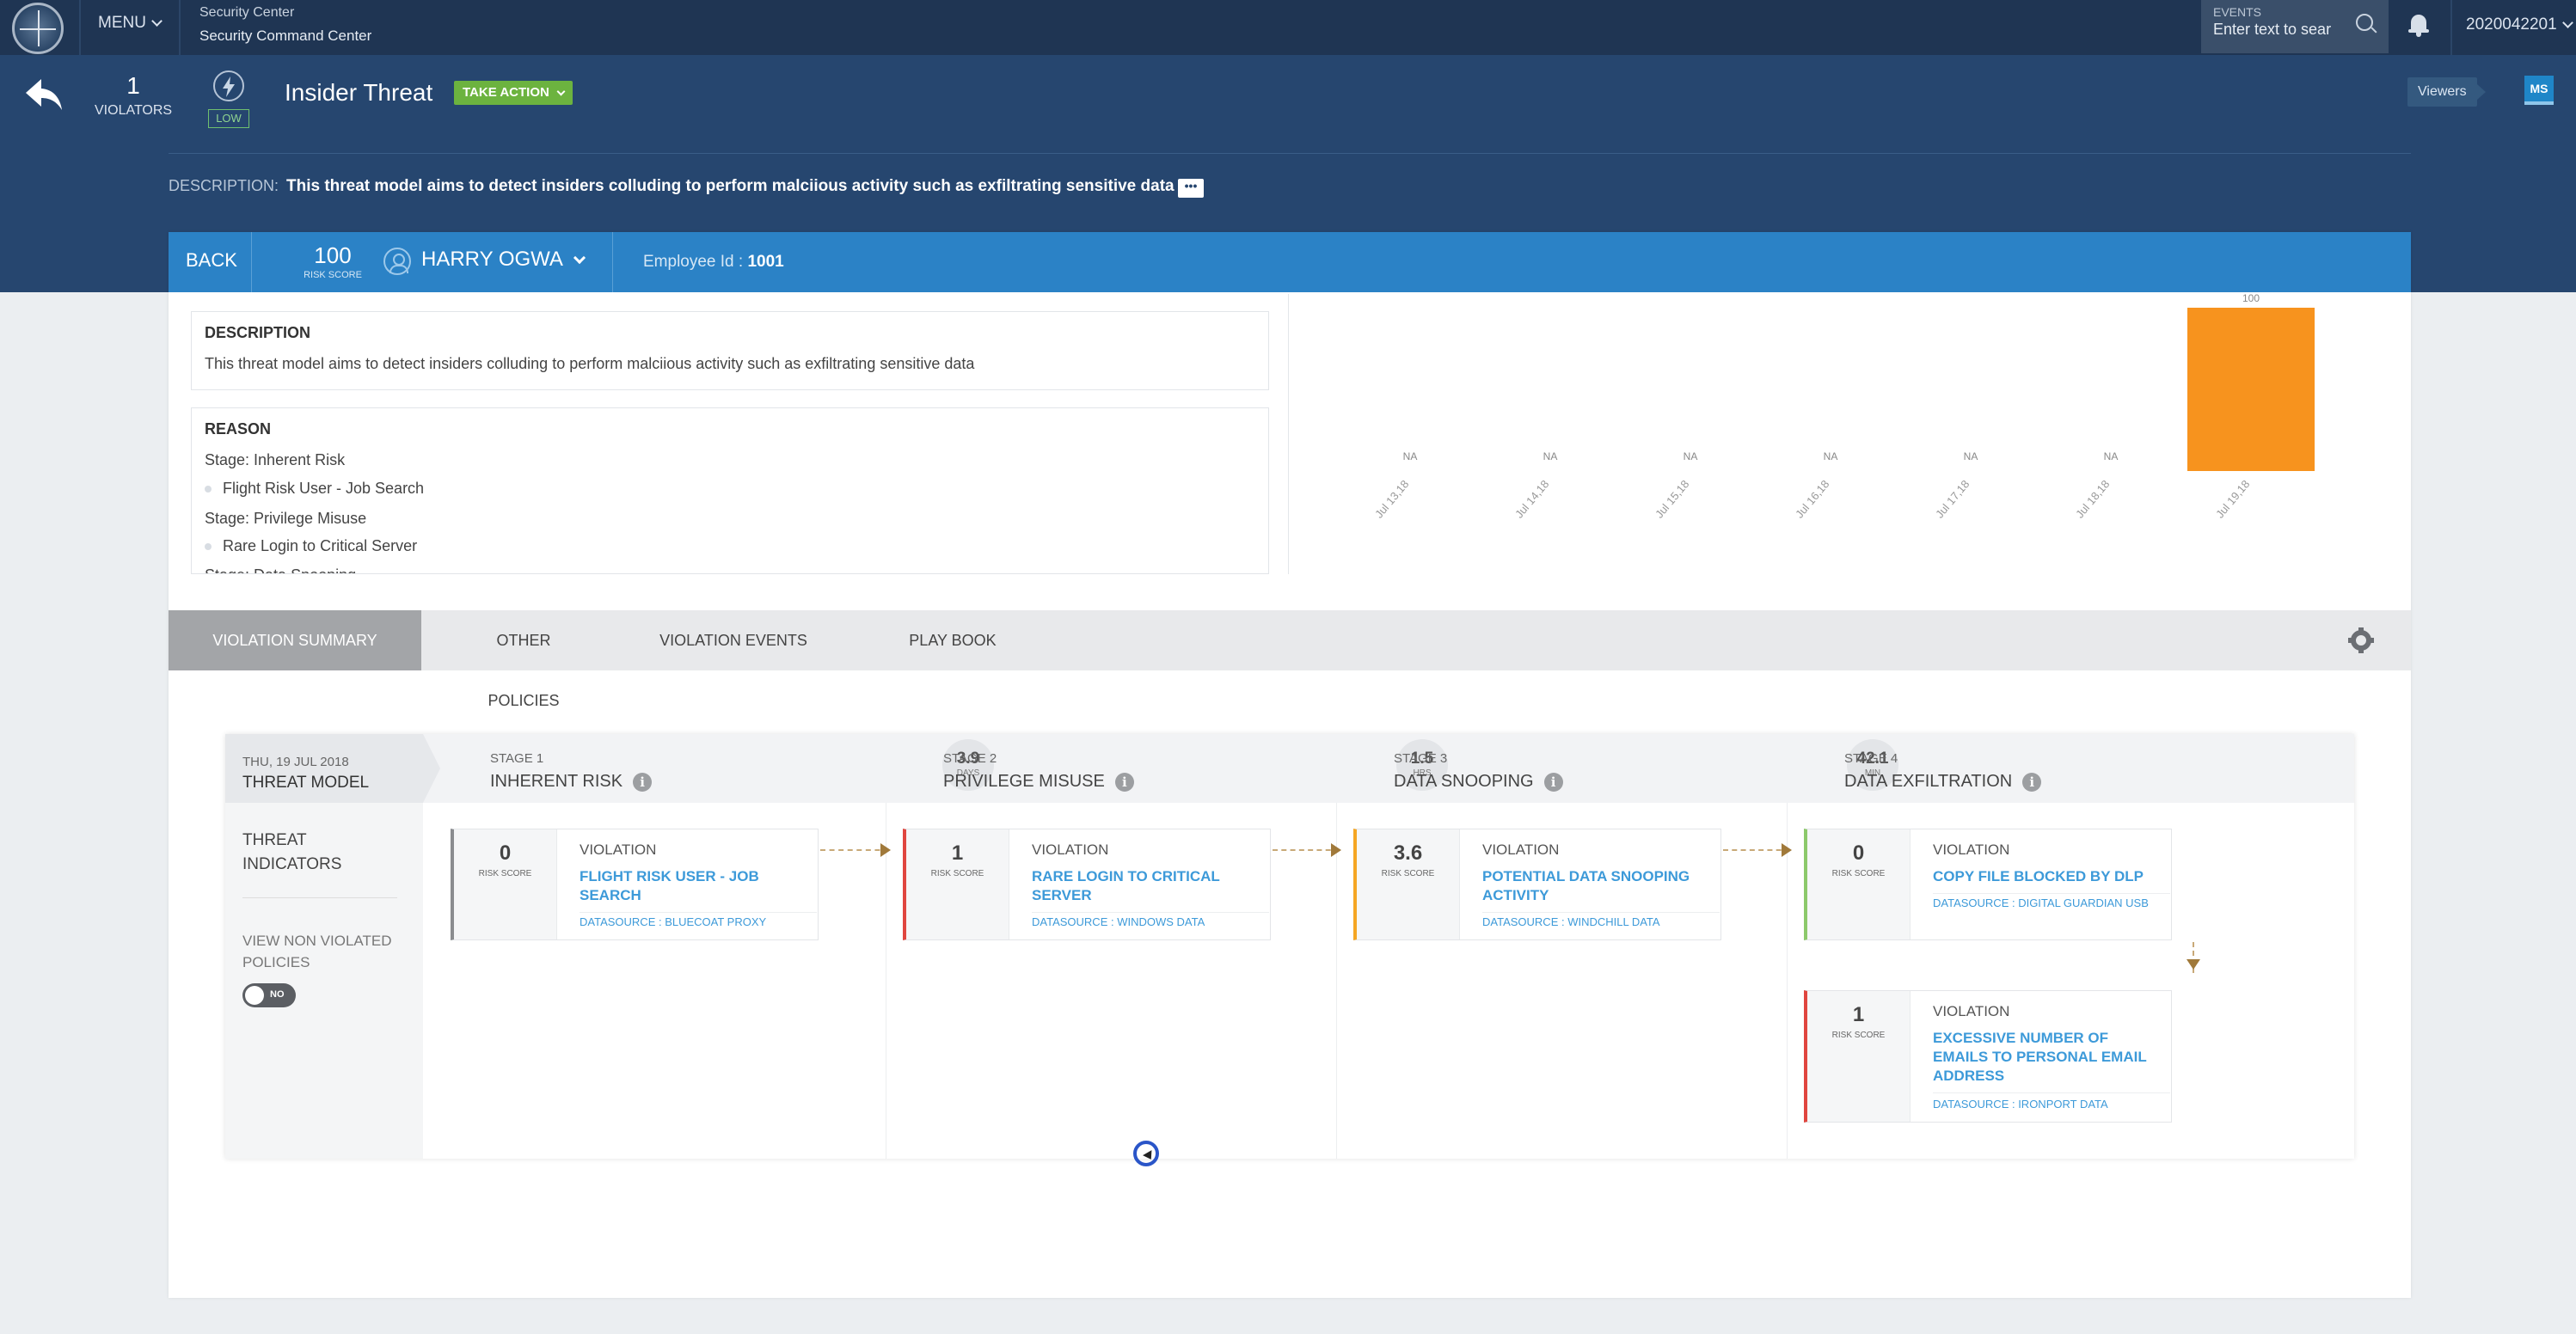 The image size is (2576, 1334). I want to click on threat-indicators-title: THREAT INDICATORS, so click(292, 852).